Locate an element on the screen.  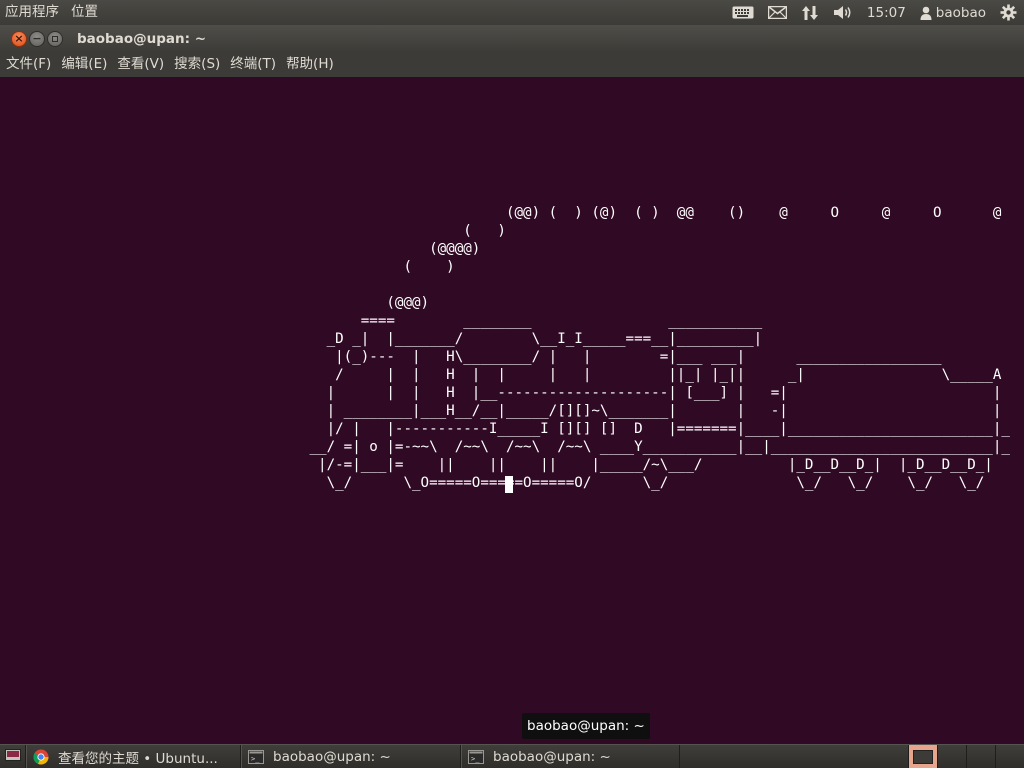
close-icon: × is located at coordinates (19, 38).